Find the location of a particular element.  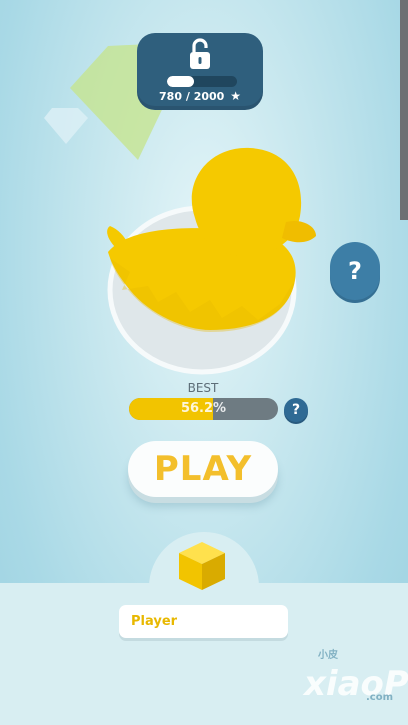

play-button: PLAY is located at coordinates (203, 469).